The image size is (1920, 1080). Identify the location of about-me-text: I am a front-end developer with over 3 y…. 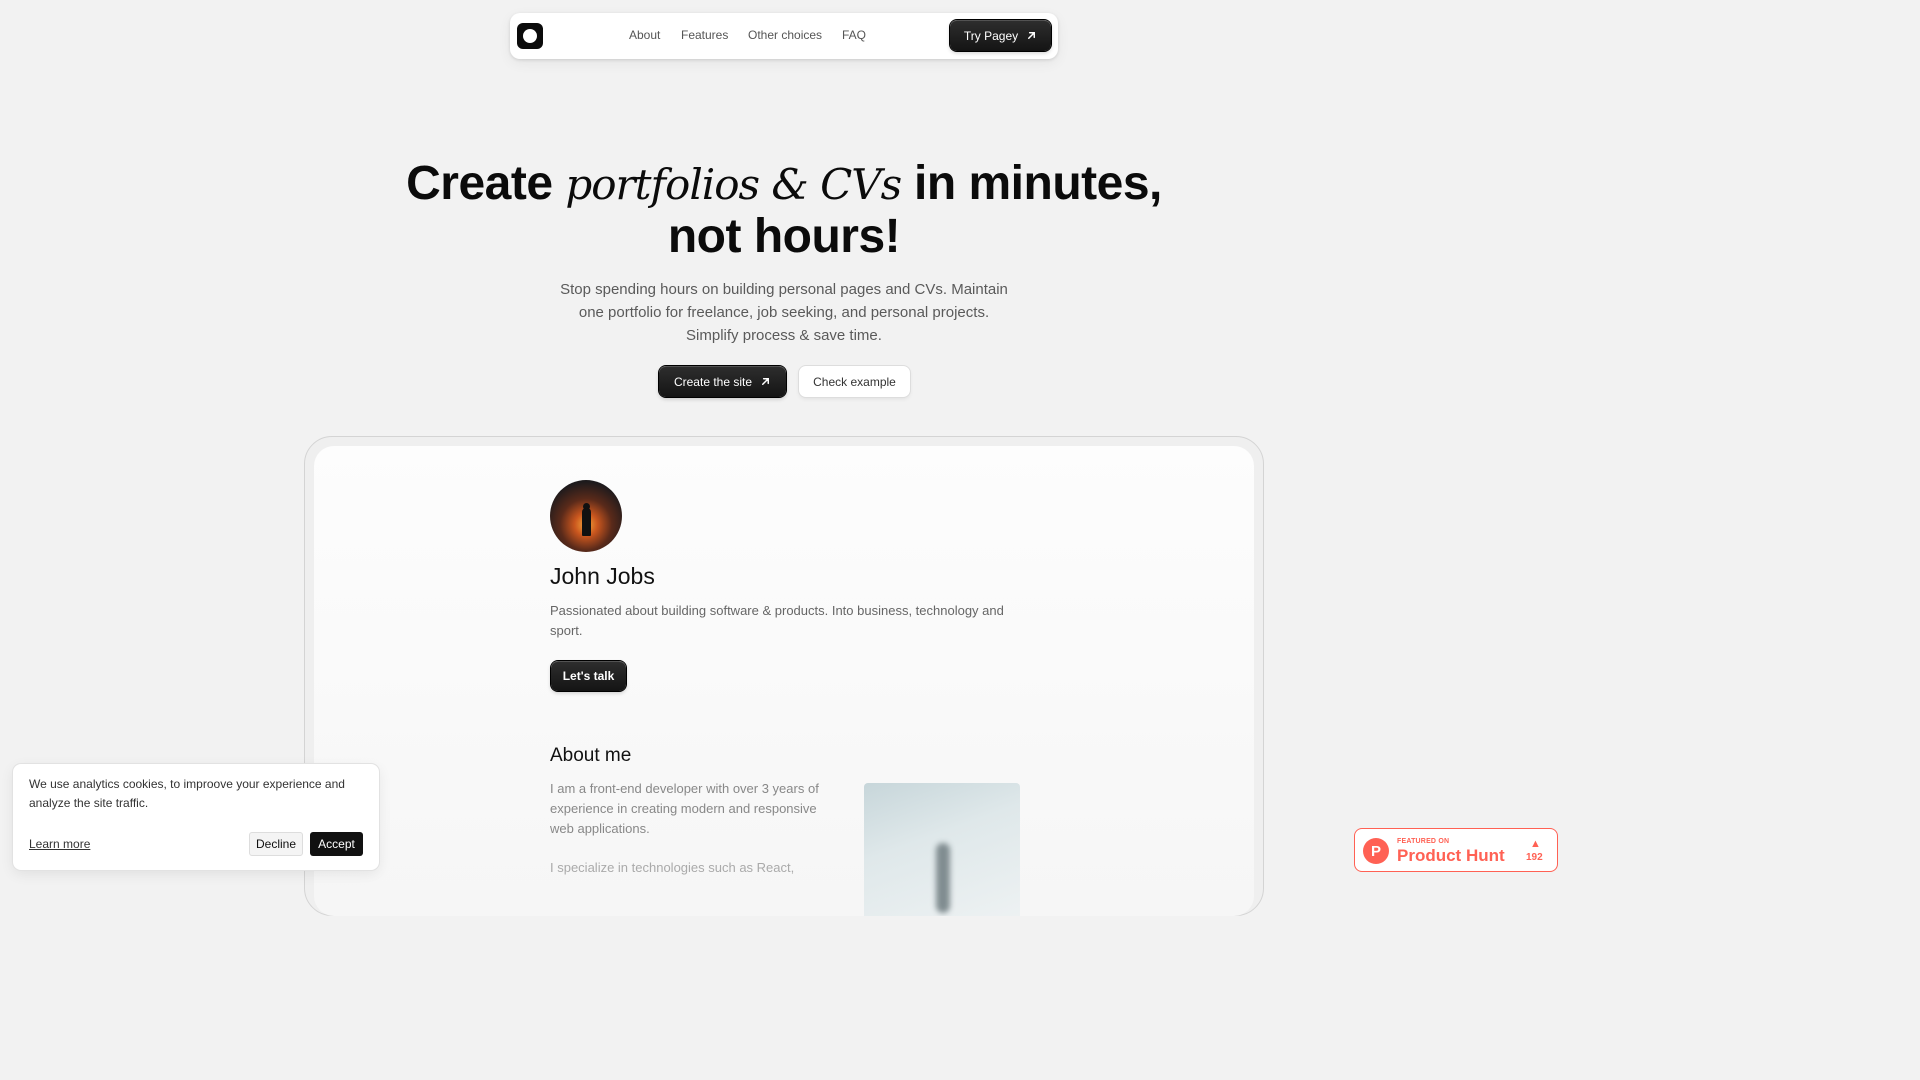
(684, 808).